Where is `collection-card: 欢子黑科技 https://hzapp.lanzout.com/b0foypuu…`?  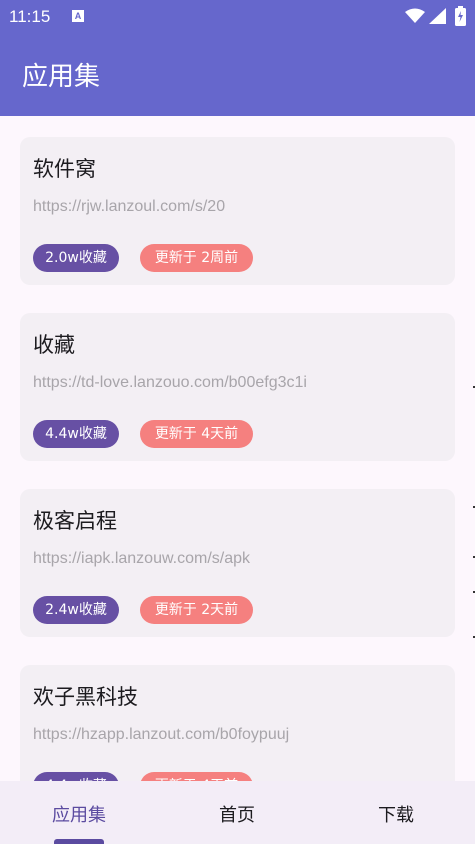
collection-card: 欢子黑科技 https://hzapp.lanzout.com/b0foypuu… is located at coordinates (237, 723).